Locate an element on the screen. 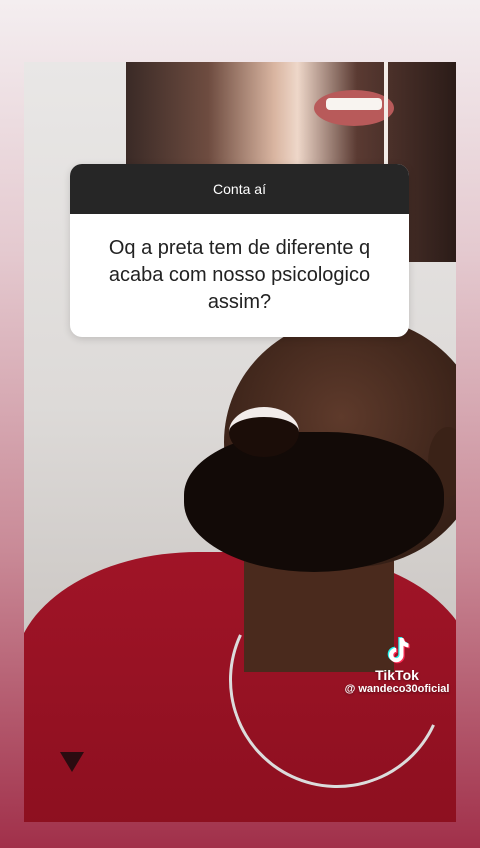 This screenshot has height=848, width=480. question-sticker-title: Conta aí is located at coordinates (239, 189).